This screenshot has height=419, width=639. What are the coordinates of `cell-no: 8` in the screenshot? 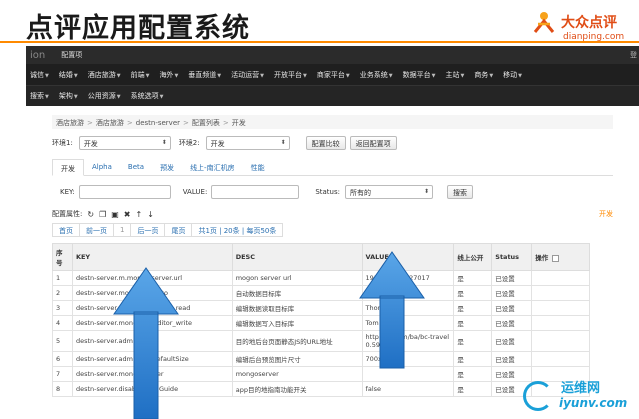 It's located at (62, 389).